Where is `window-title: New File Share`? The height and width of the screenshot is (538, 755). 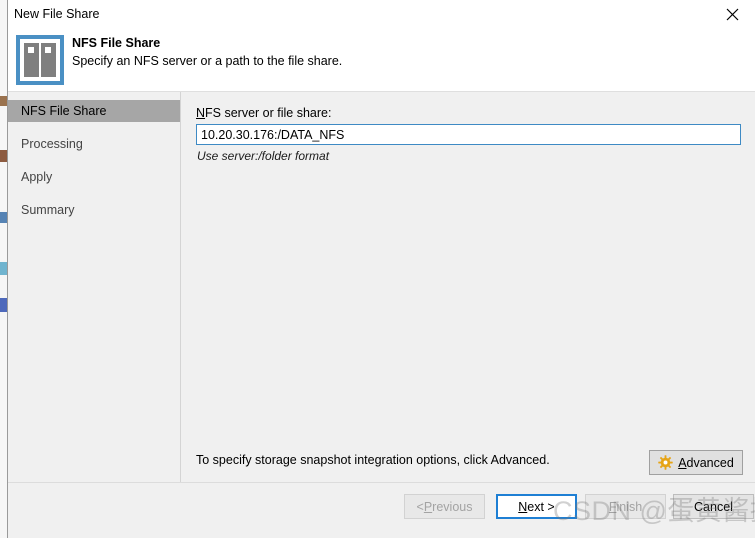 window-title: New File Share is located at coordinates (57, 14).